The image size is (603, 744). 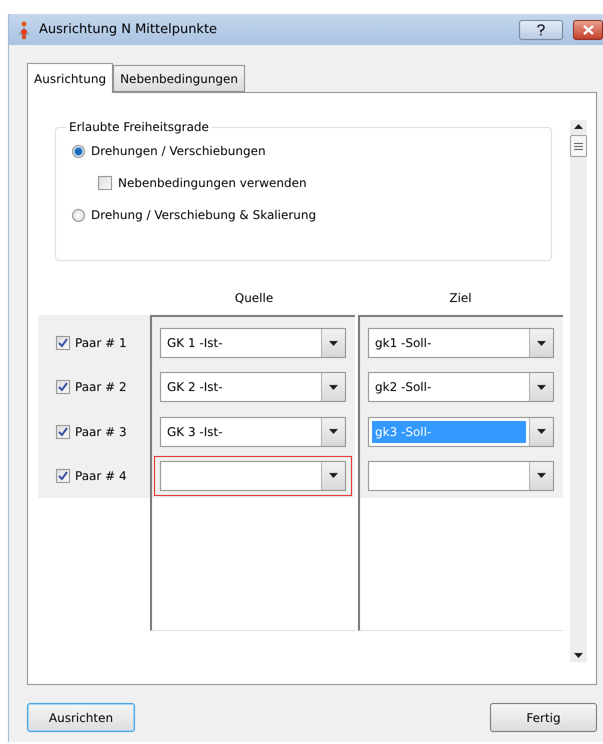 What do you see at coordinates (70, 78) in the screenshot?
I see `tab: Ausrichtung` at bounding box center [70, 78].